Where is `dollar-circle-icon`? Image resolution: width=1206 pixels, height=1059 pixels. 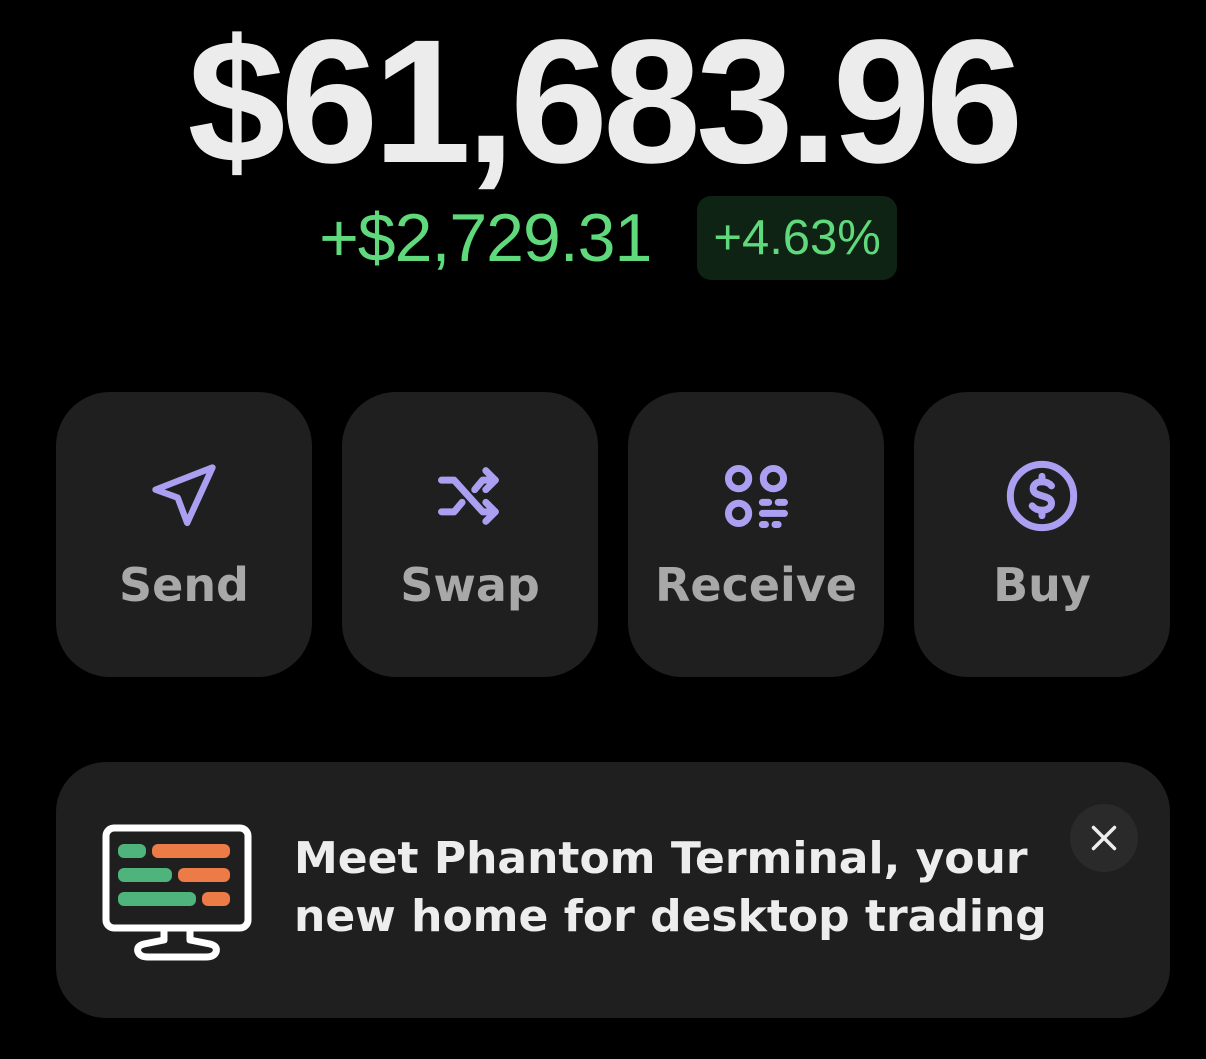 dollar-circle-icon is located at coordinates (1042, 496).